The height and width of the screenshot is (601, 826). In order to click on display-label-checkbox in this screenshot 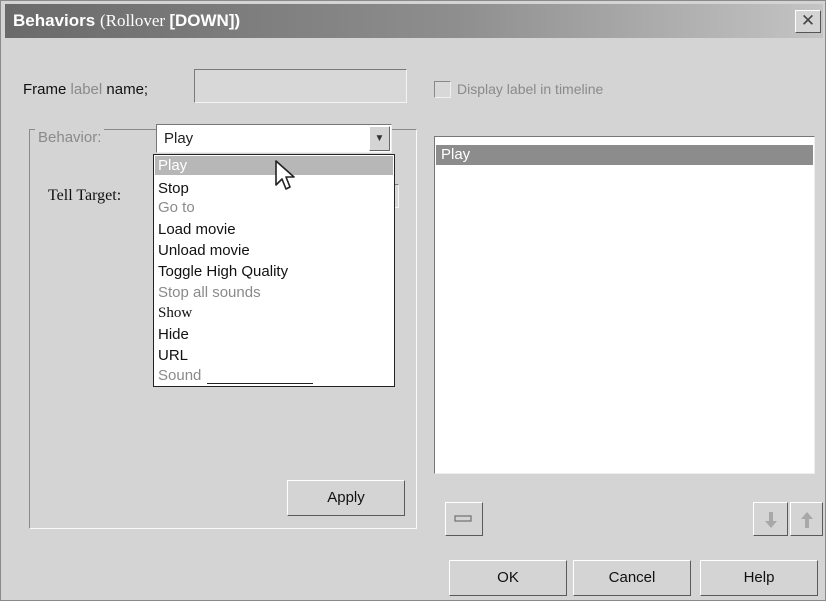, I will do `click(442, 89)`.